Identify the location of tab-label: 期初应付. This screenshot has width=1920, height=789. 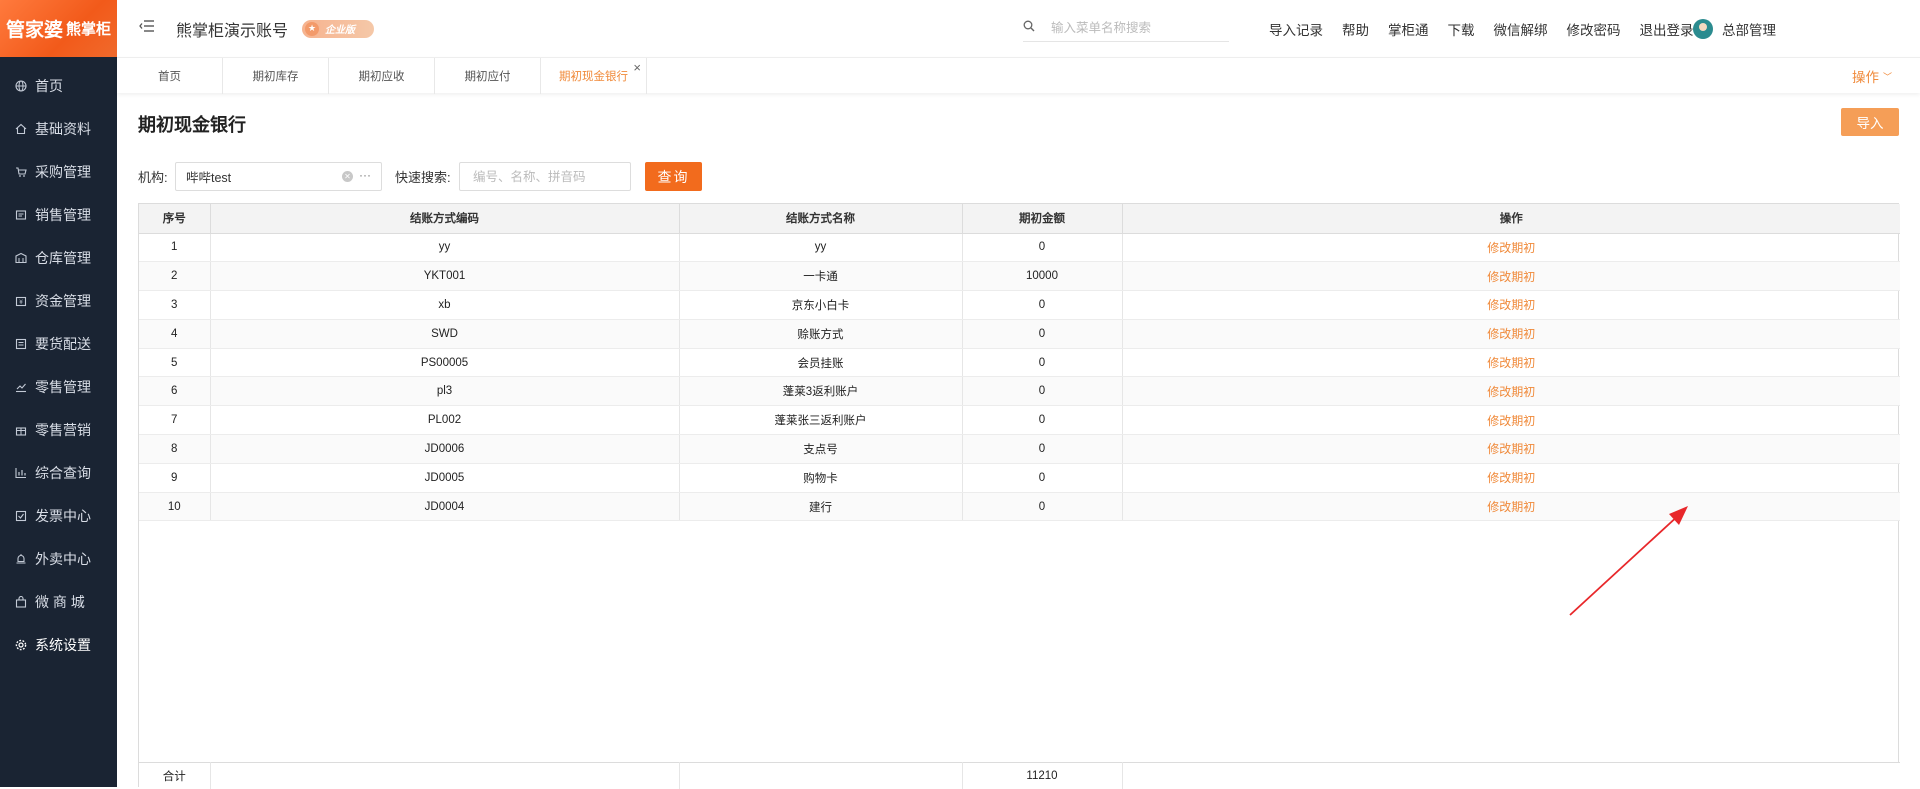
(487, 77).